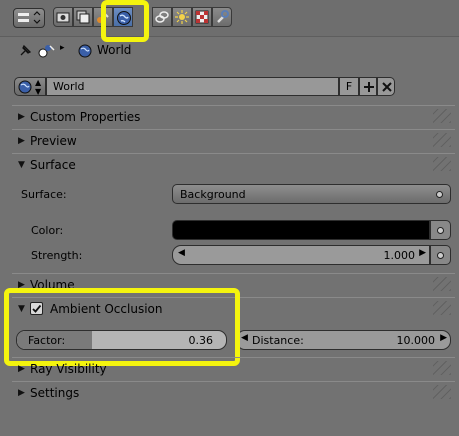 This screenshot has width=459, height=436. Describe the element at coordinates (122, 327) in the screenshot. I see `highlight-ambient-occlusion` at that location.